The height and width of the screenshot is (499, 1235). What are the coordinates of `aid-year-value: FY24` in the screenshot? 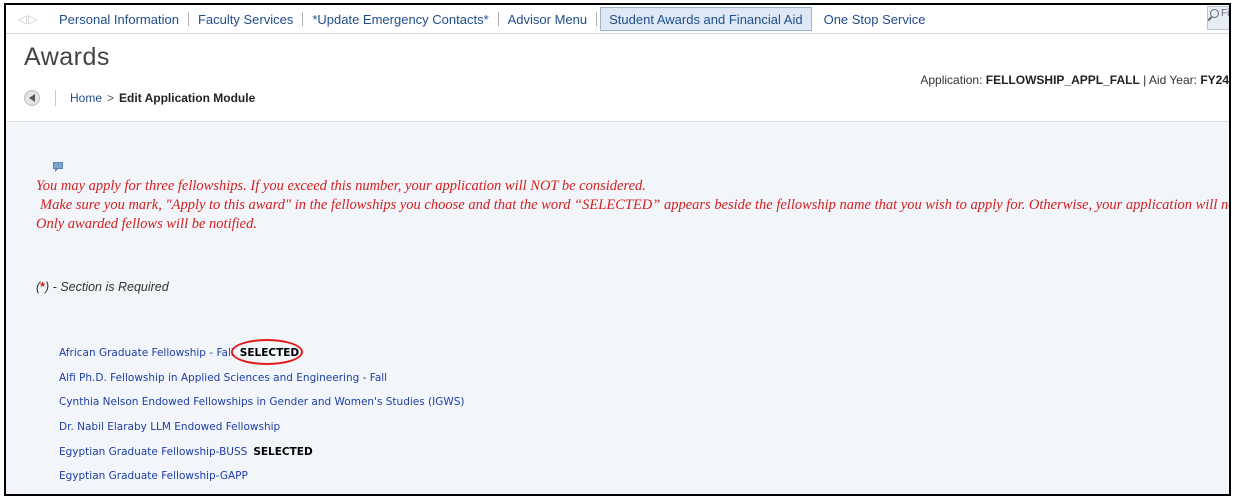 It's located at (1214, 80).